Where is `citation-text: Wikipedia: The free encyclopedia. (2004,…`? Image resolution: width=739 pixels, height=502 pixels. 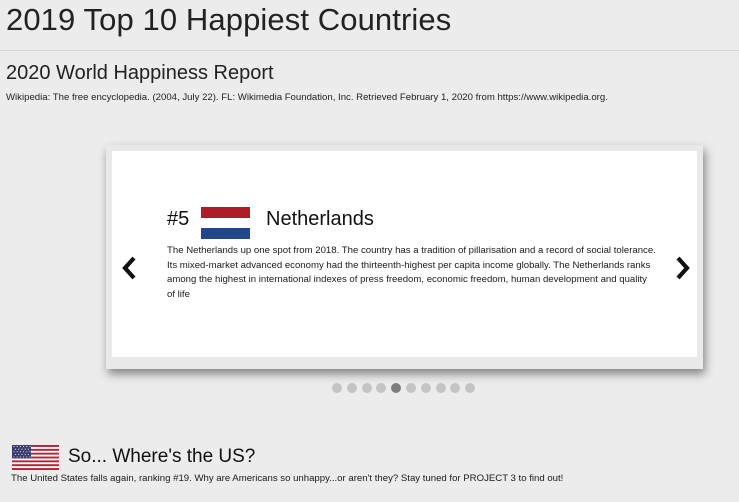 citation-text: Wikipedia: The free encyclopedia. (2004,… is located at coordinates (307, 97).